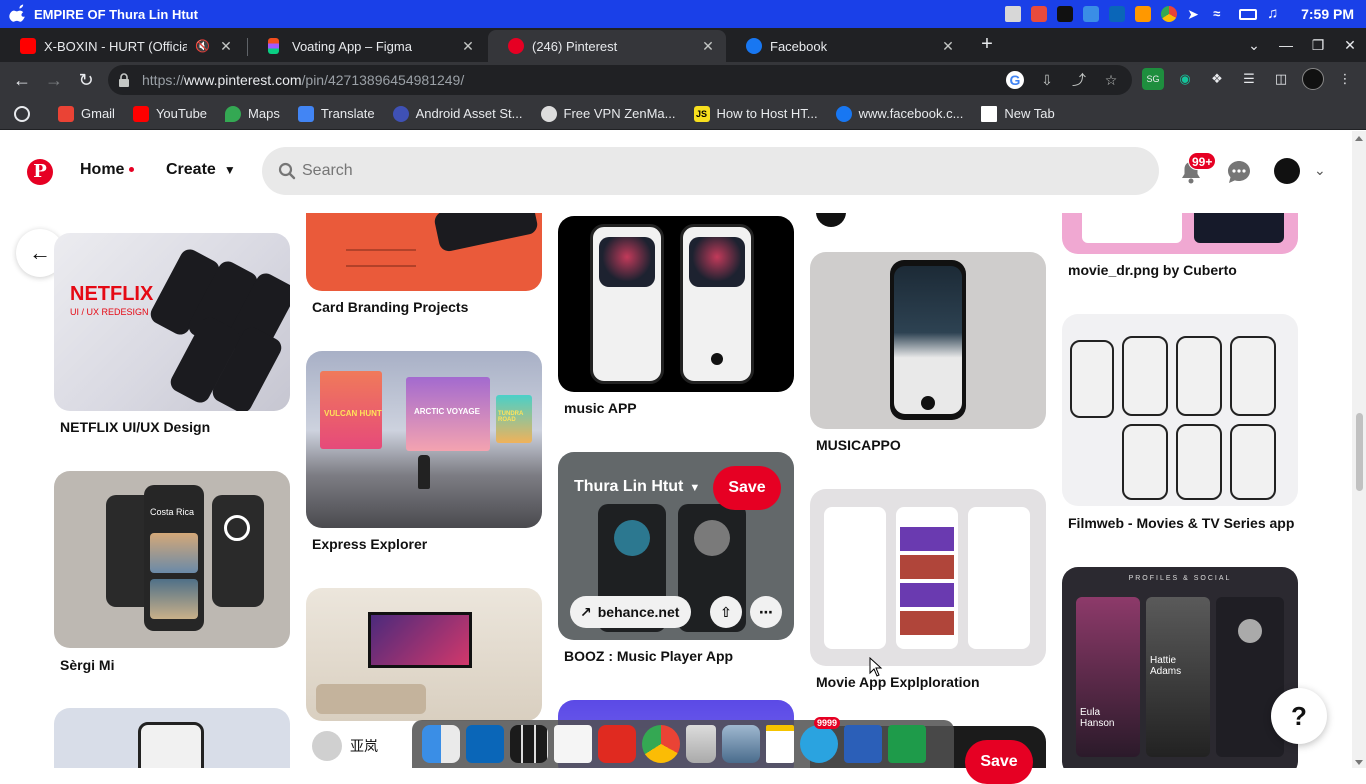 This screenshot has width=1366, height=784. I want to click on menu-kebab-icon: ⋮, so click(1345, 79).